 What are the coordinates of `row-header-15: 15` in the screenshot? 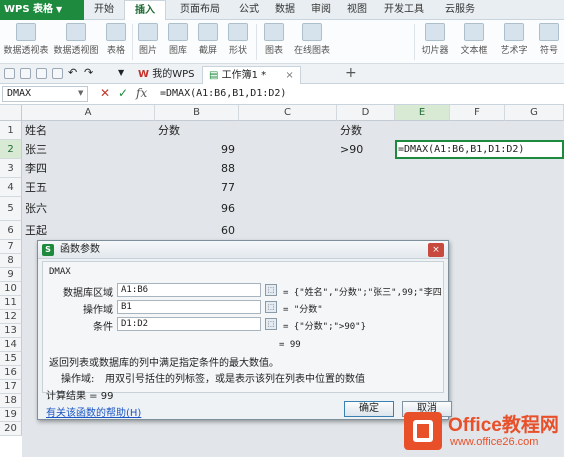 It's located at (11, 359).